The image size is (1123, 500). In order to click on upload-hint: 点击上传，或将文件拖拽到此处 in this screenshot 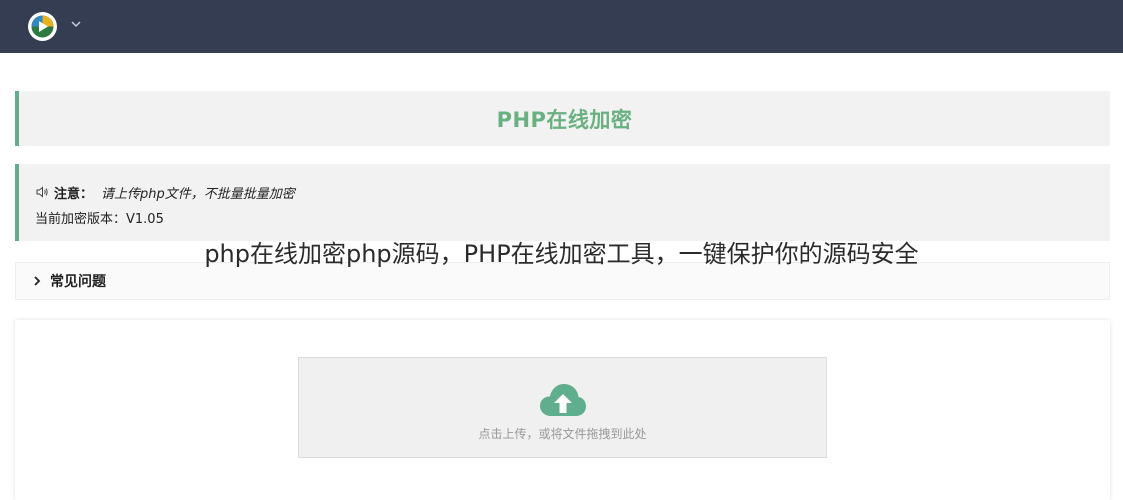, I will do `click(562, 434)`.